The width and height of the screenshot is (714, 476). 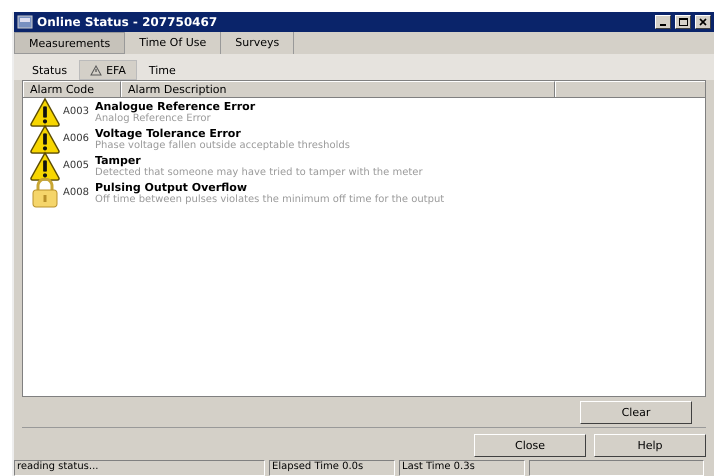 What do you see at coordinates (153, 118) in the screenshot?
I see `alarm-description: Analog Reference Error` at bounding box center [153, 118].